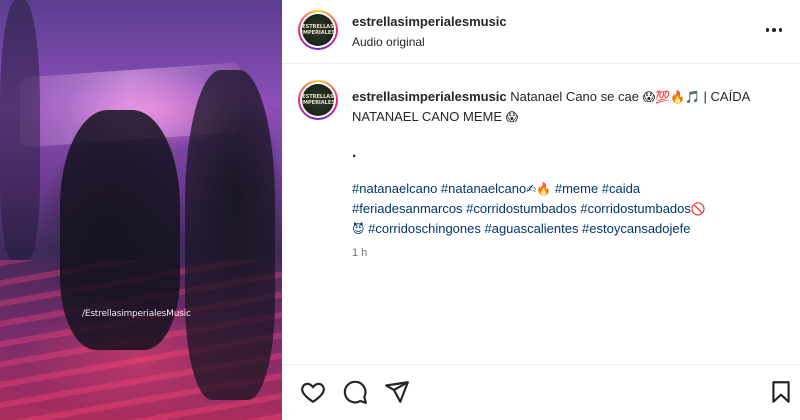 The height and width of the screenshot is (420, 800). Describe the element at coordinates (698, 209) in the screenshot. I see `caption-emoji: 🚫` at that location.